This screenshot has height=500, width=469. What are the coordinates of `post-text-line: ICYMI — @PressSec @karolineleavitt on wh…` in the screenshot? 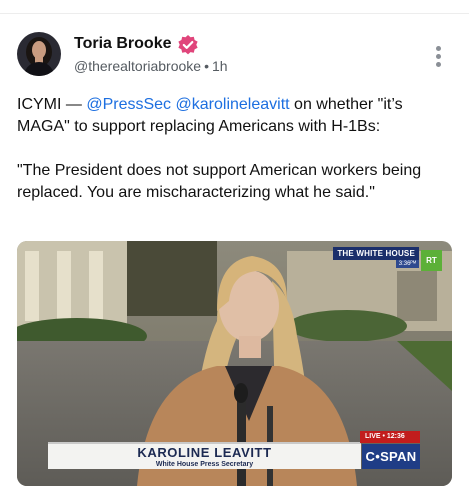 It's located at (235, 116).